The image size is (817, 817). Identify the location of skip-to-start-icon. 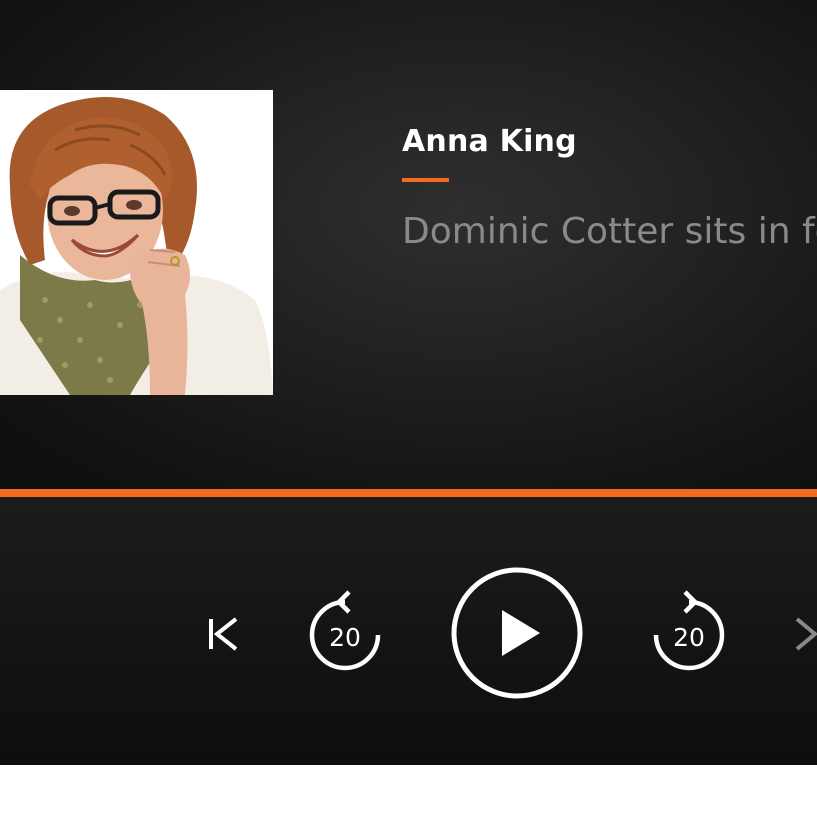
(223, 634).